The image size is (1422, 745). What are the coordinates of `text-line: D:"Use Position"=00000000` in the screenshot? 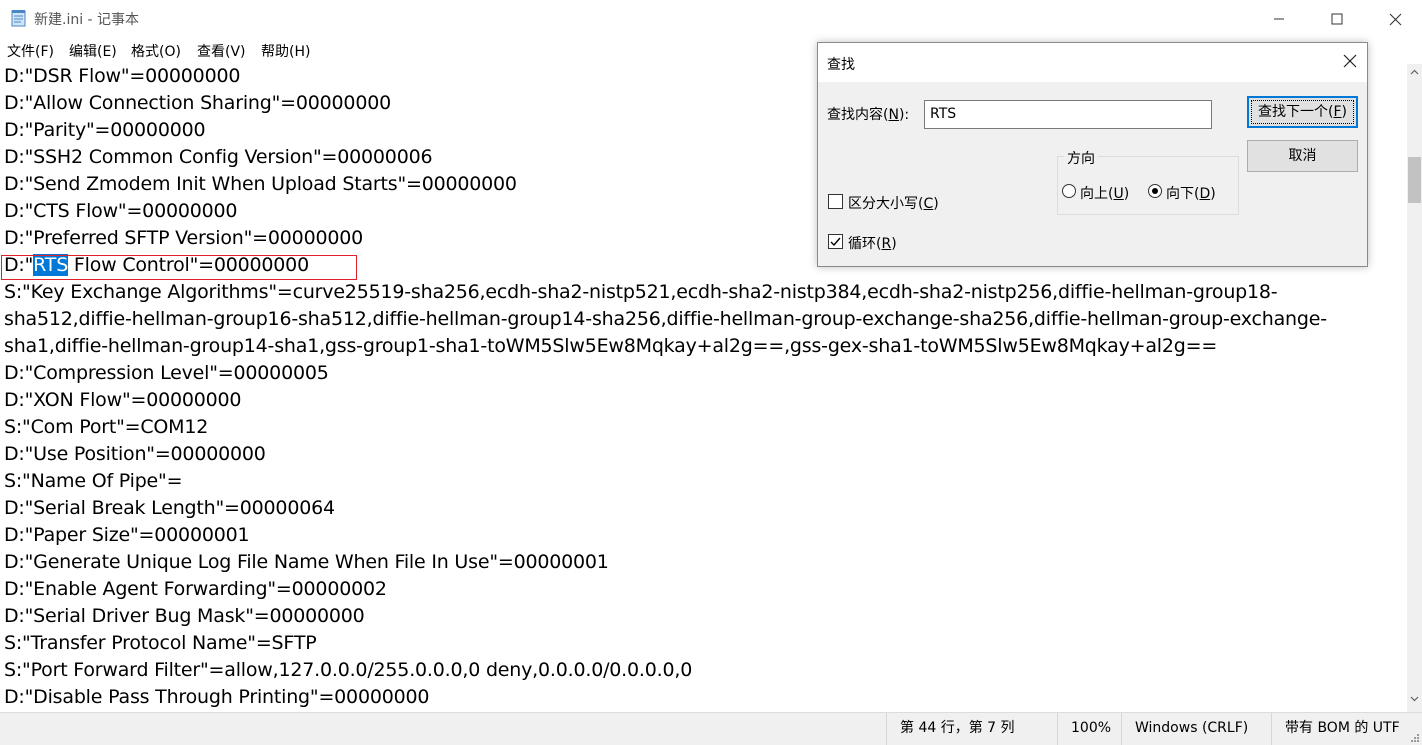 It's located at (135, 454).